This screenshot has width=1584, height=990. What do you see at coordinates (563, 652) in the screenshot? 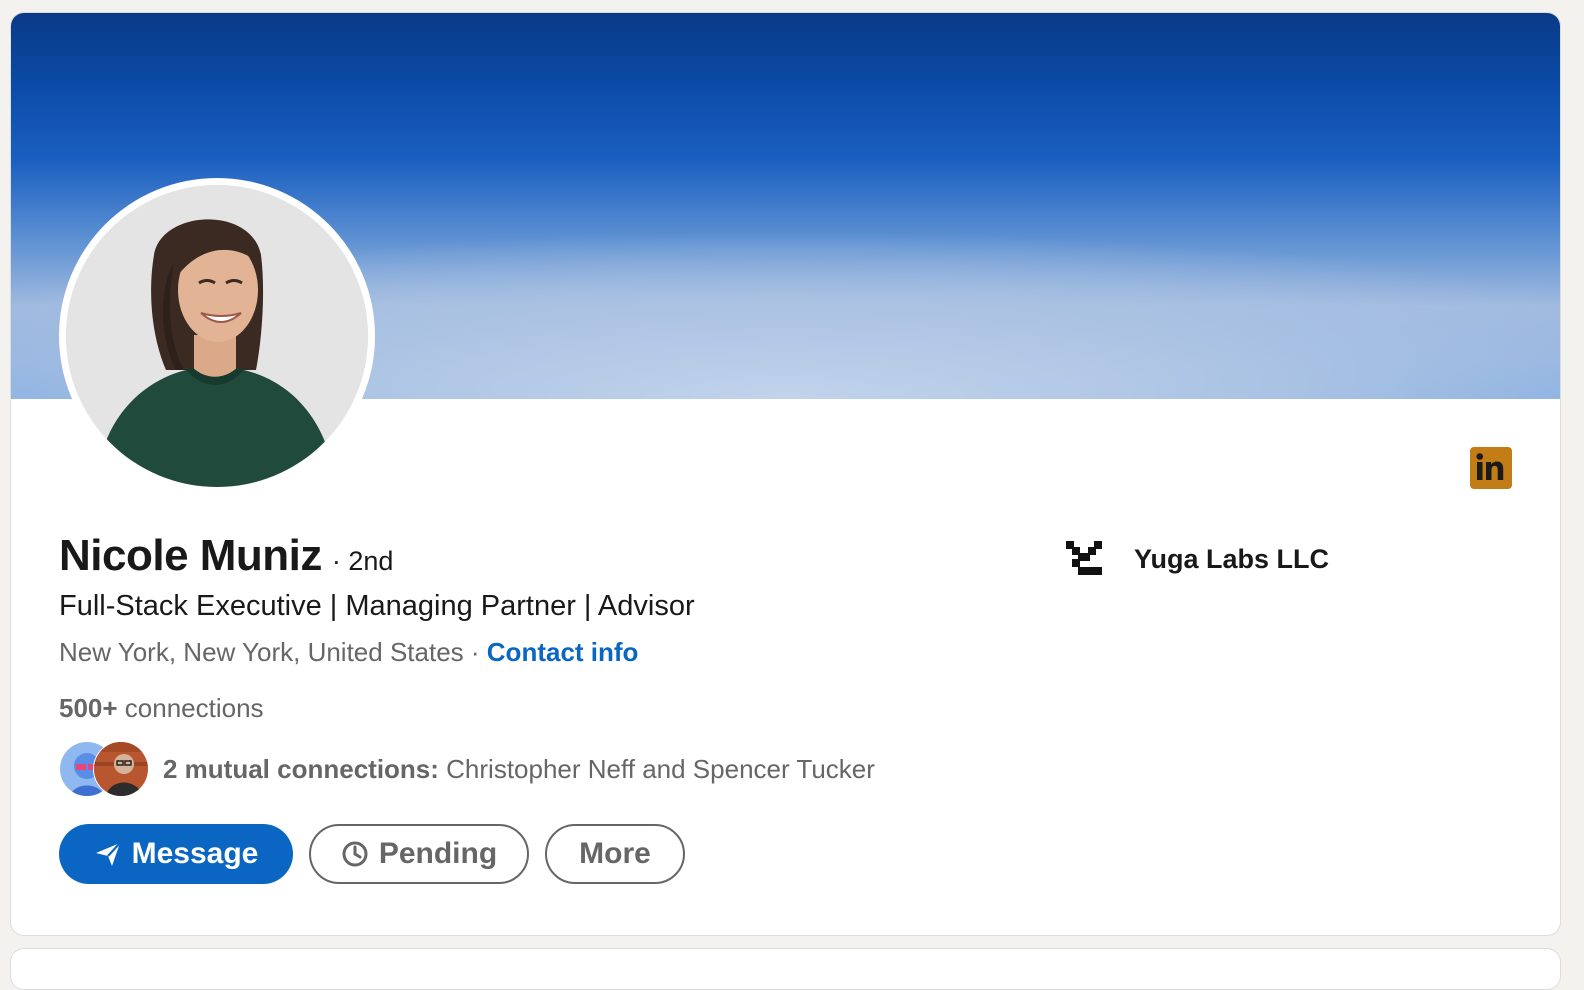
I see `contact-info-link: Contact info` at bounding box center [563, 652].